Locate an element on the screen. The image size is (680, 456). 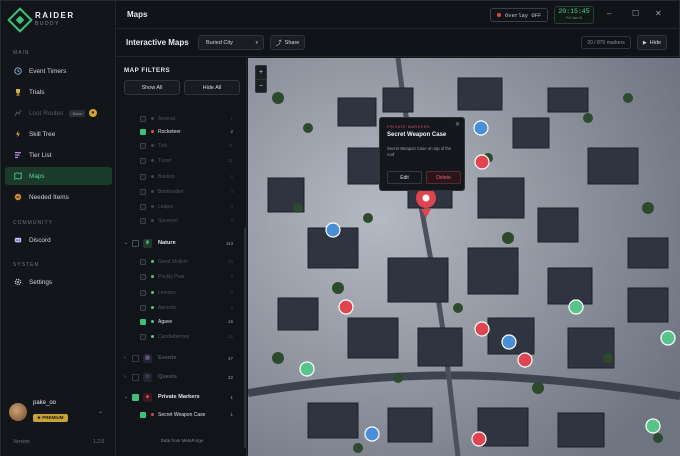
popup-category: PRIVATE MARKERS is located at coordinates (409, 127).